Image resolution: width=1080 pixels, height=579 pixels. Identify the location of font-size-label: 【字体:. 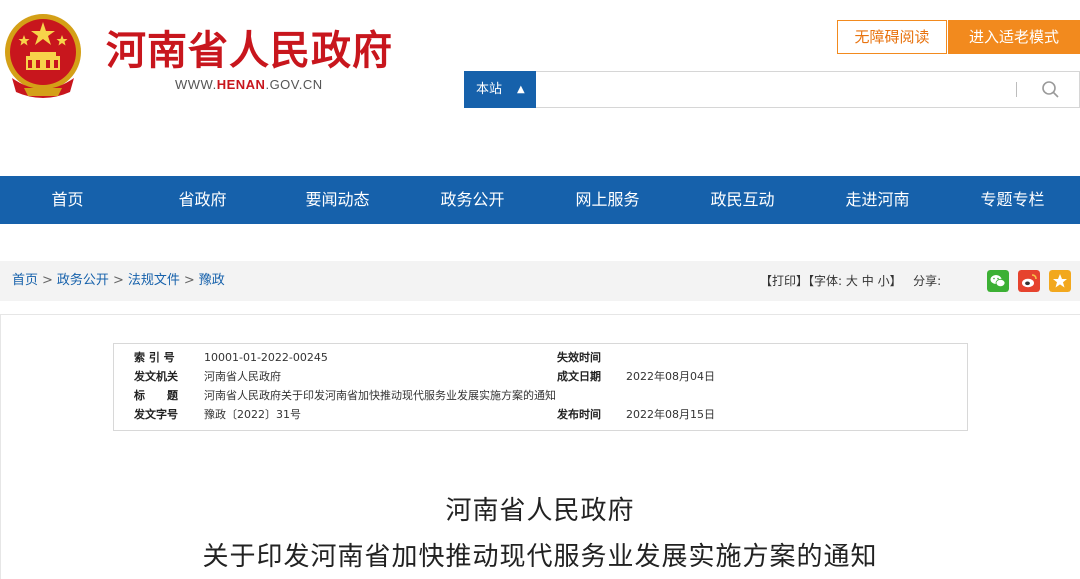
(825, 281).